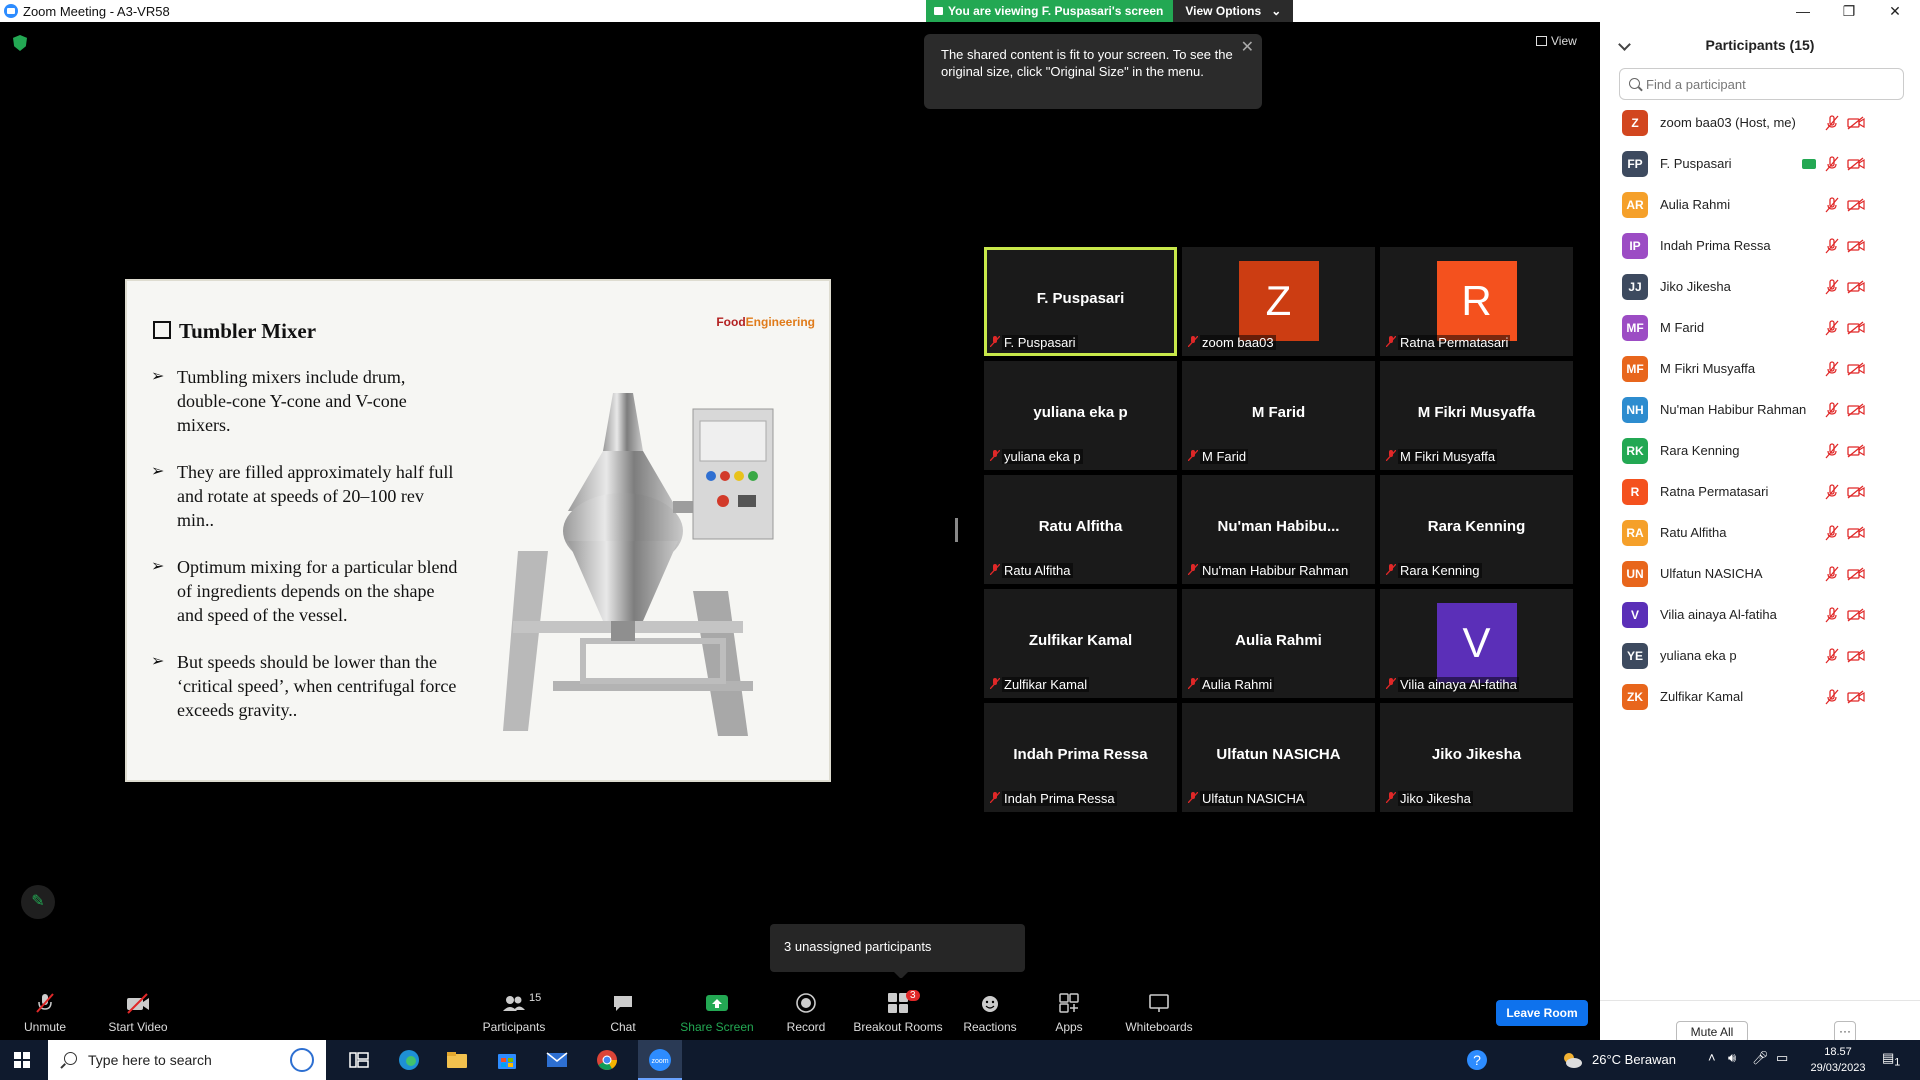  What do you see at coordinates (1634, 1059) in the screenshot?
I see `weather-text: 26°C Berawan` at bounding box center [1634, 1059].